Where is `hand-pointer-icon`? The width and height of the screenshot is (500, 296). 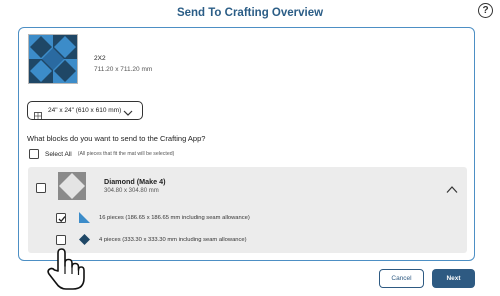
hand-pointer-icon is located at coordinates (65, 269).